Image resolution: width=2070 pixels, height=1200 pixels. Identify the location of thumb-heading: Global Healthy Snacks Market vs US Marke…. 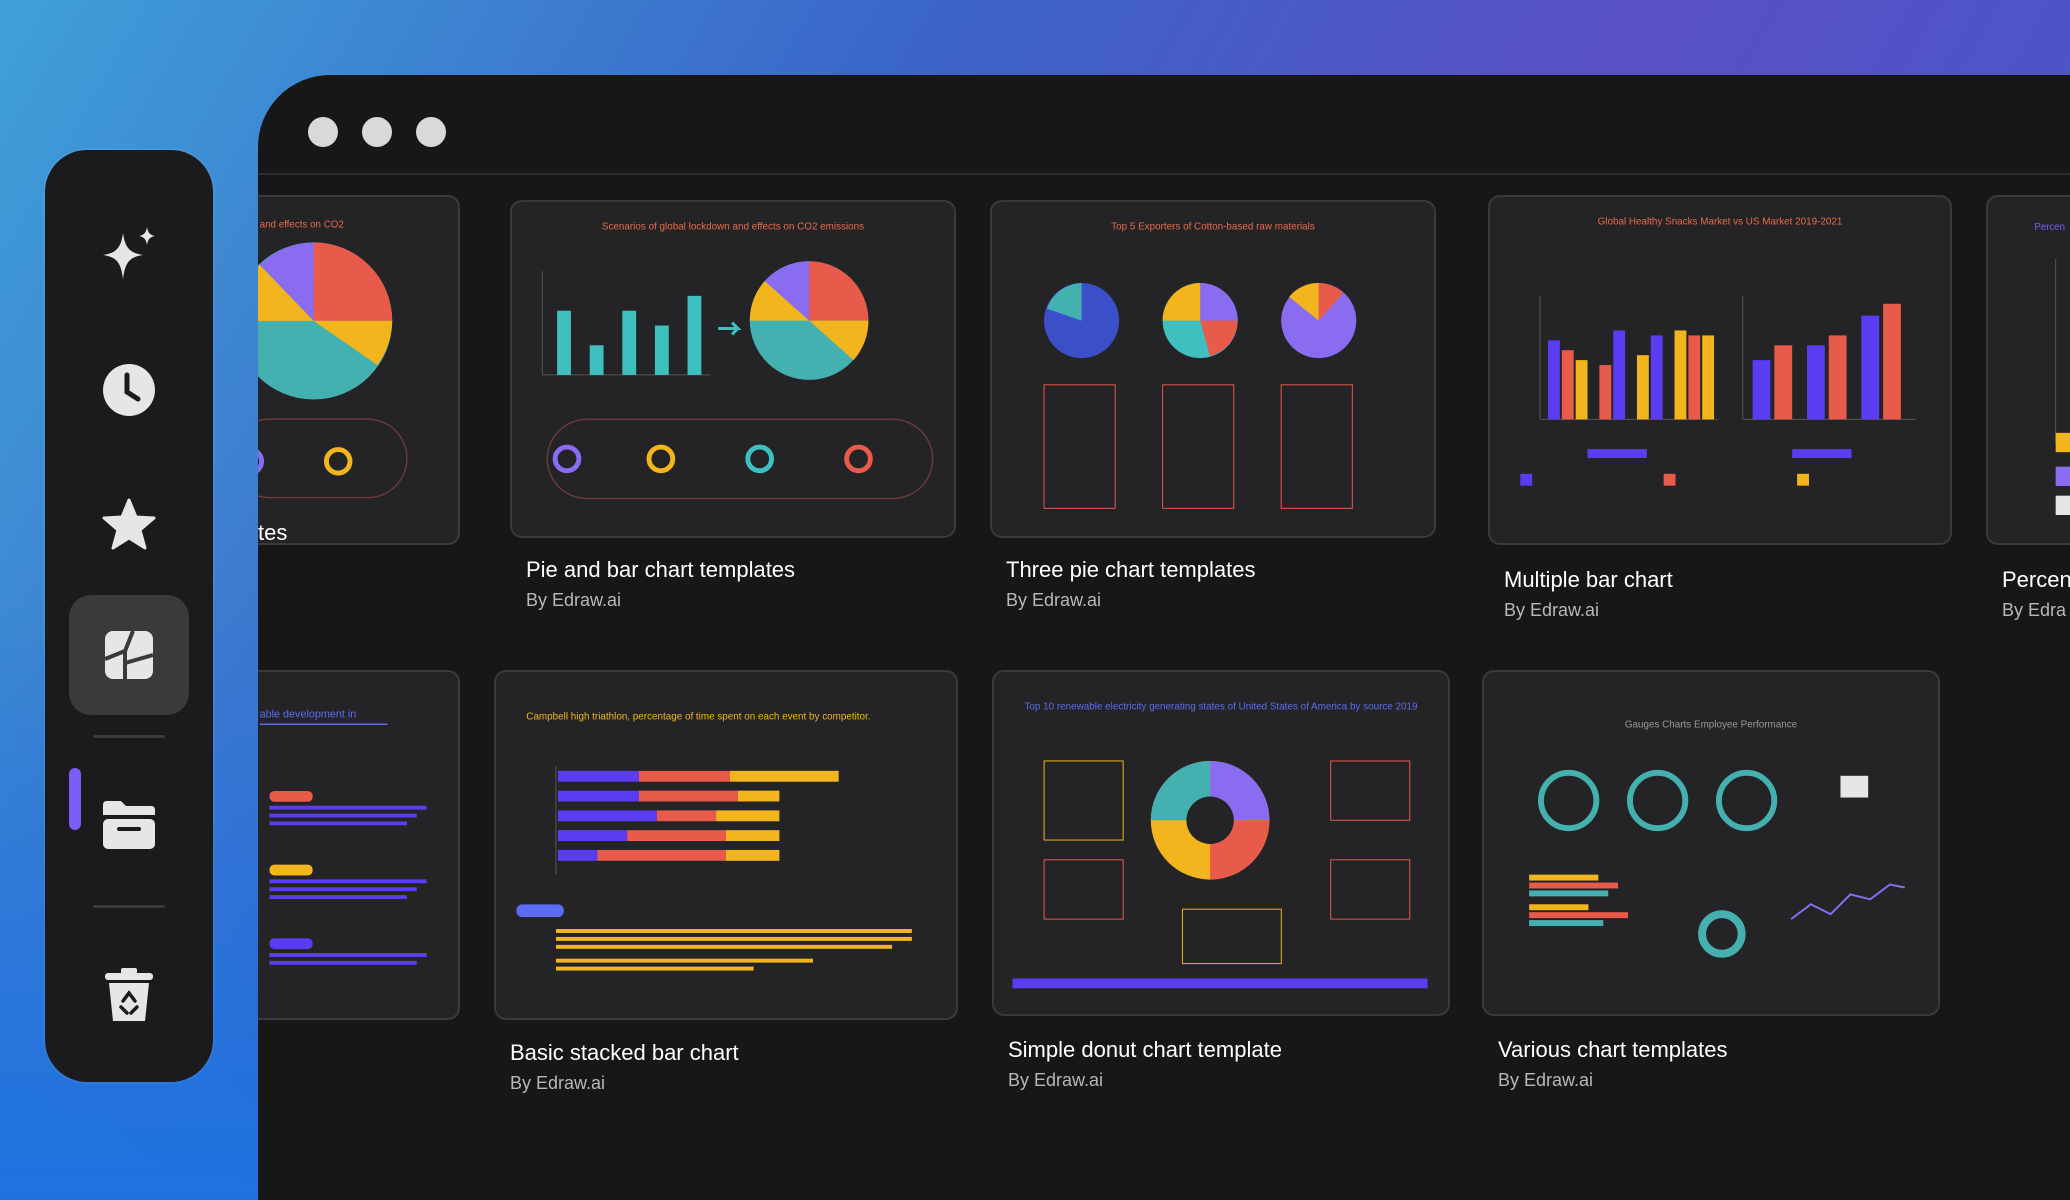
(1720, 222).